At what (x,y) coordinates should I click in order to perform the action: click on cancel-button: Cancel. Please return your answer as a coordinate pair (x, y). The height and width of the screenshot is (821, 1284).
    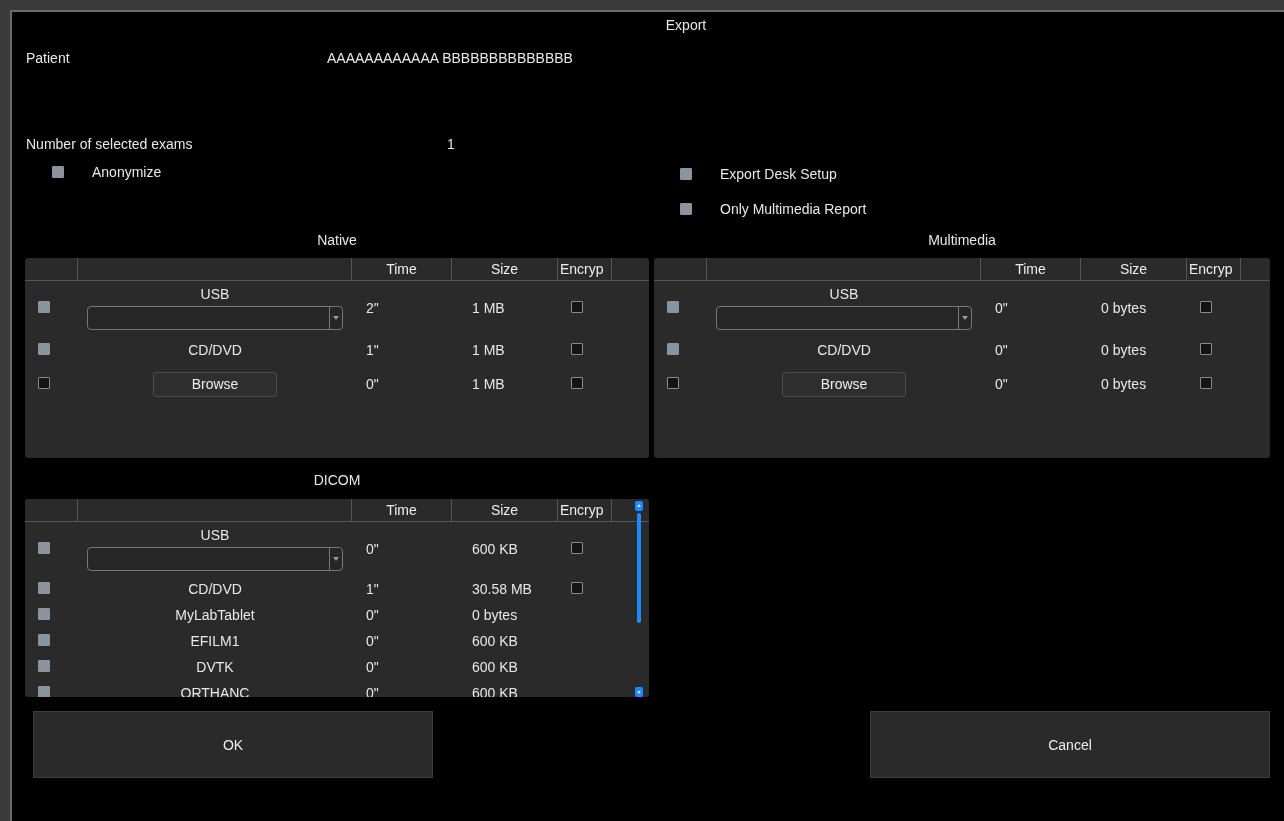
    Looking at the image, I should click on (1070, 744).